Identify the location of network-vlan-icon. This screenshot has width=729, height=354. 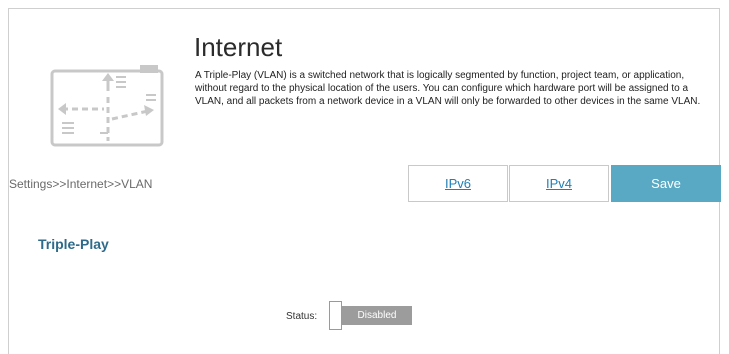
(108, 106).